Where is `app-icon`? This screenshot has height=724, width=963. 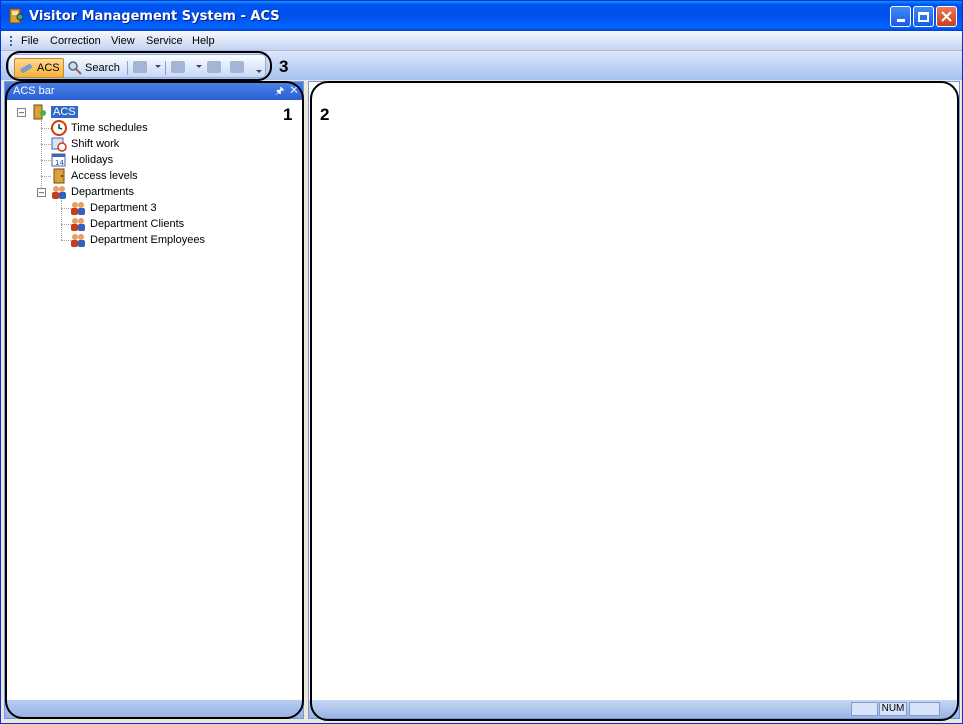 app-icon is located at coordinates (16, 16).